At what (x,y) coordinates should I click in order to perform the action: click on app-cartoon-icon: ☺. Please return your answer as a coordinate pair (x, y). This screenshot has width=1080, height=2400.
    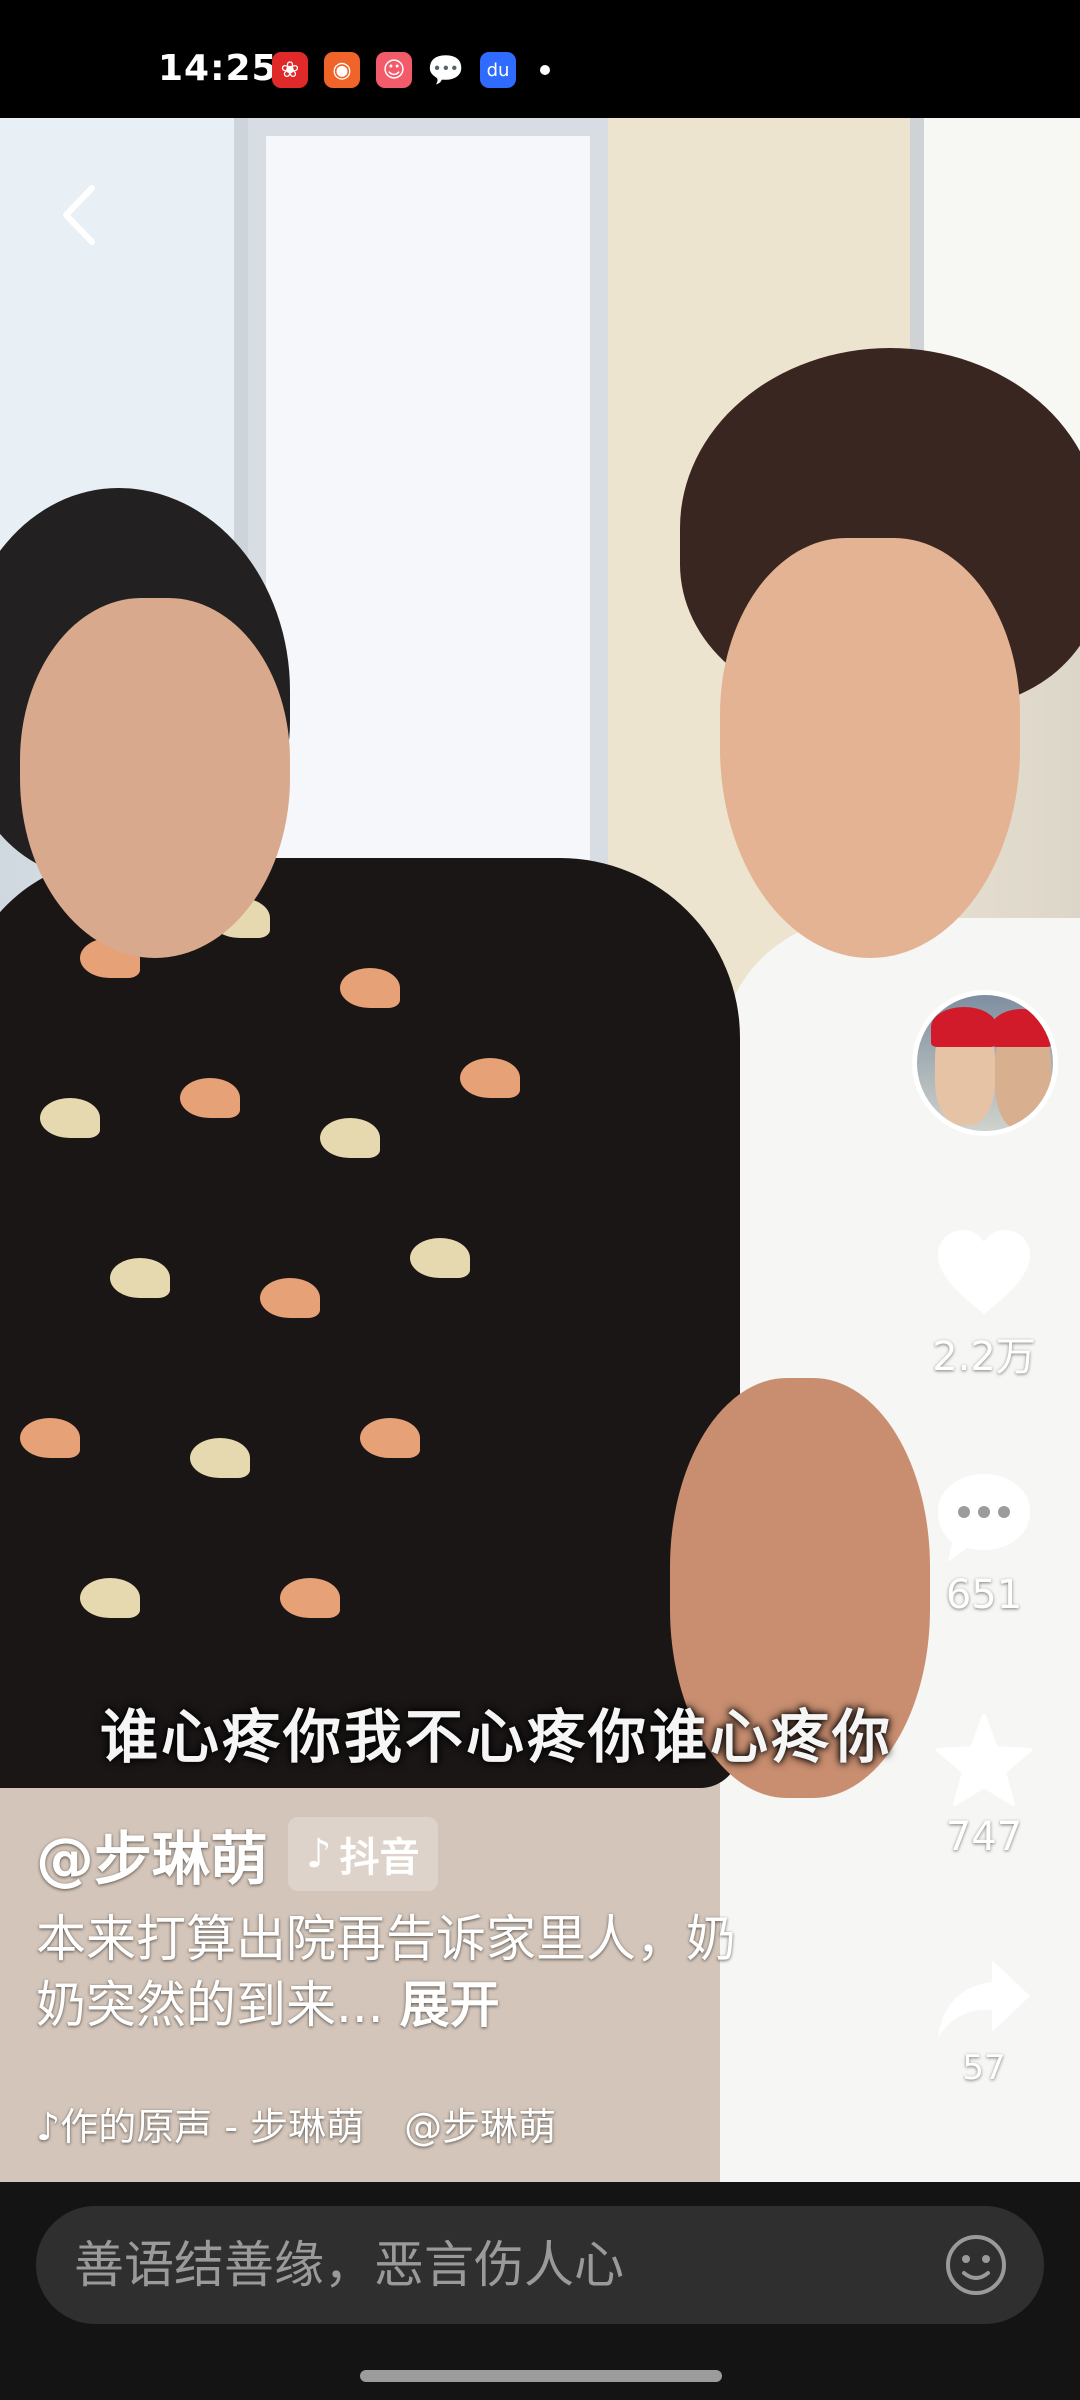
    Looking at the image, I should click on (394, 70).